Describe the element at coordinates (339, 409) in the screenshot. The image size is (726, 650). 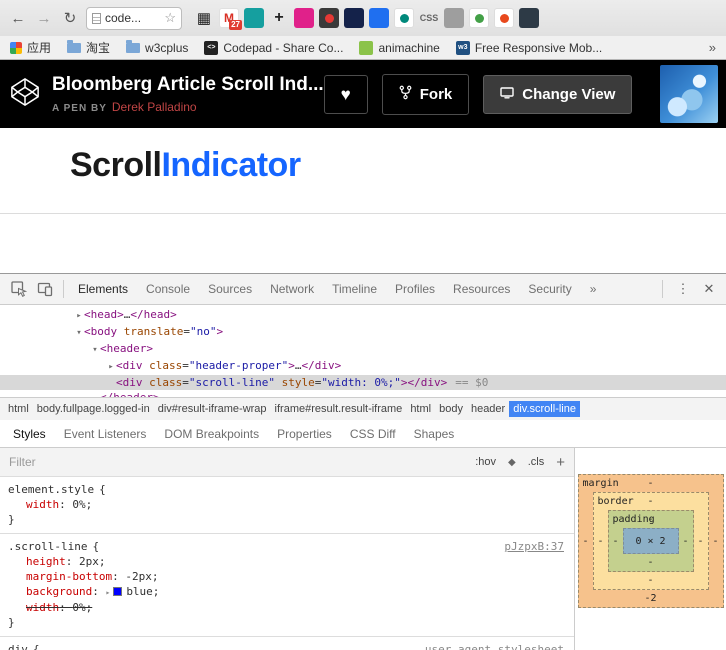
I see `crumb-result-iframe: iframe#result.result-iframe` at that location.